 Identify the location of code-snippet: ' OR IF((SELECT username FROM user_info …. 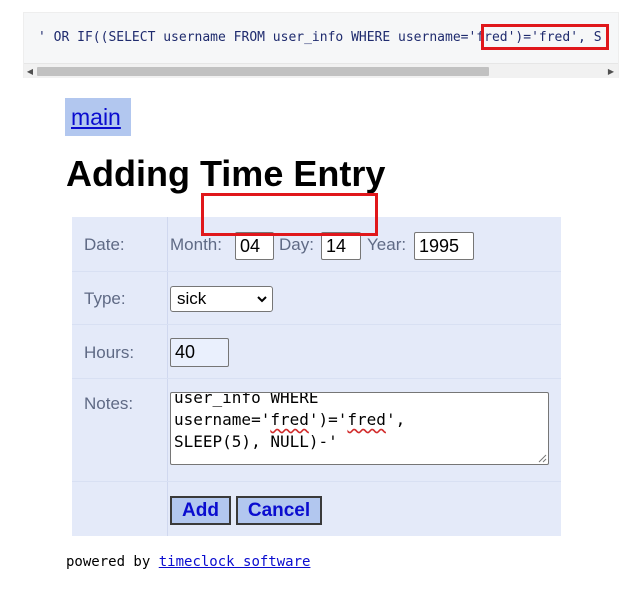
(321, 45).